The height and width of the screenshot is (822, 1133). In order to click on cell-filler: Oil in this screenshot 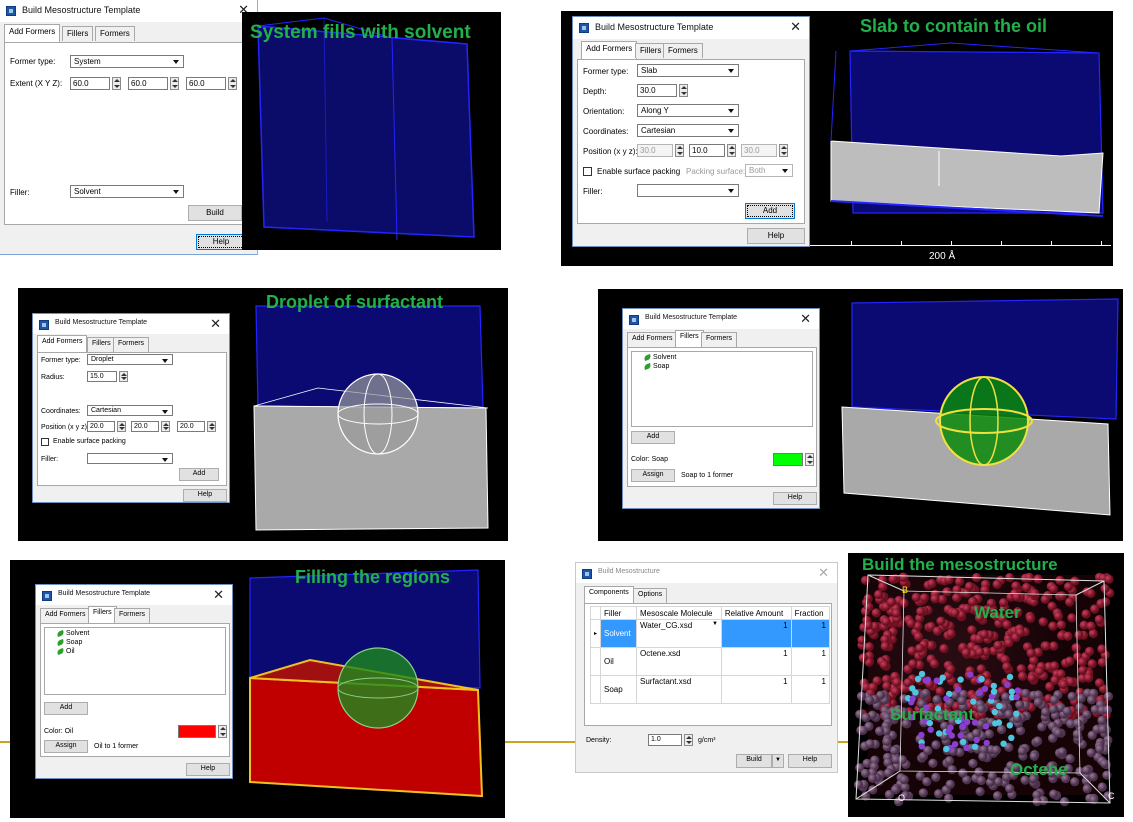, I will do `click(618, 661)`.